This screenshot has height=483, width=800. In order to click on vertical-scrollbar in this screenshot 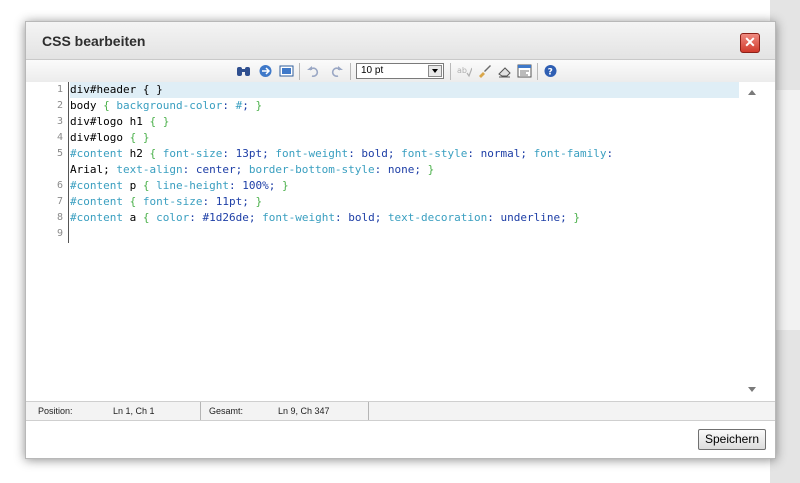, I will do `click(753, 241)`.